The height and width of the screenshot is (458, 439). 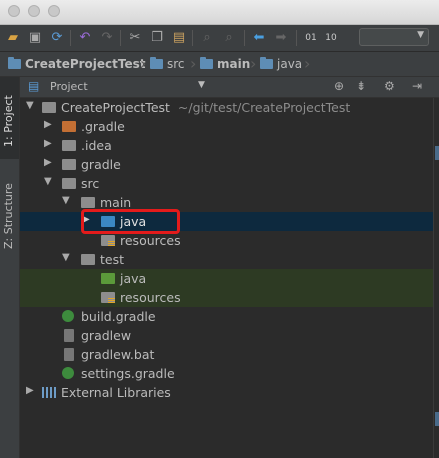 What do you see at coordinates (106, 335) in the screenshot?
I see `tree-item-label: gradlew` at bounding box center [106, 335].